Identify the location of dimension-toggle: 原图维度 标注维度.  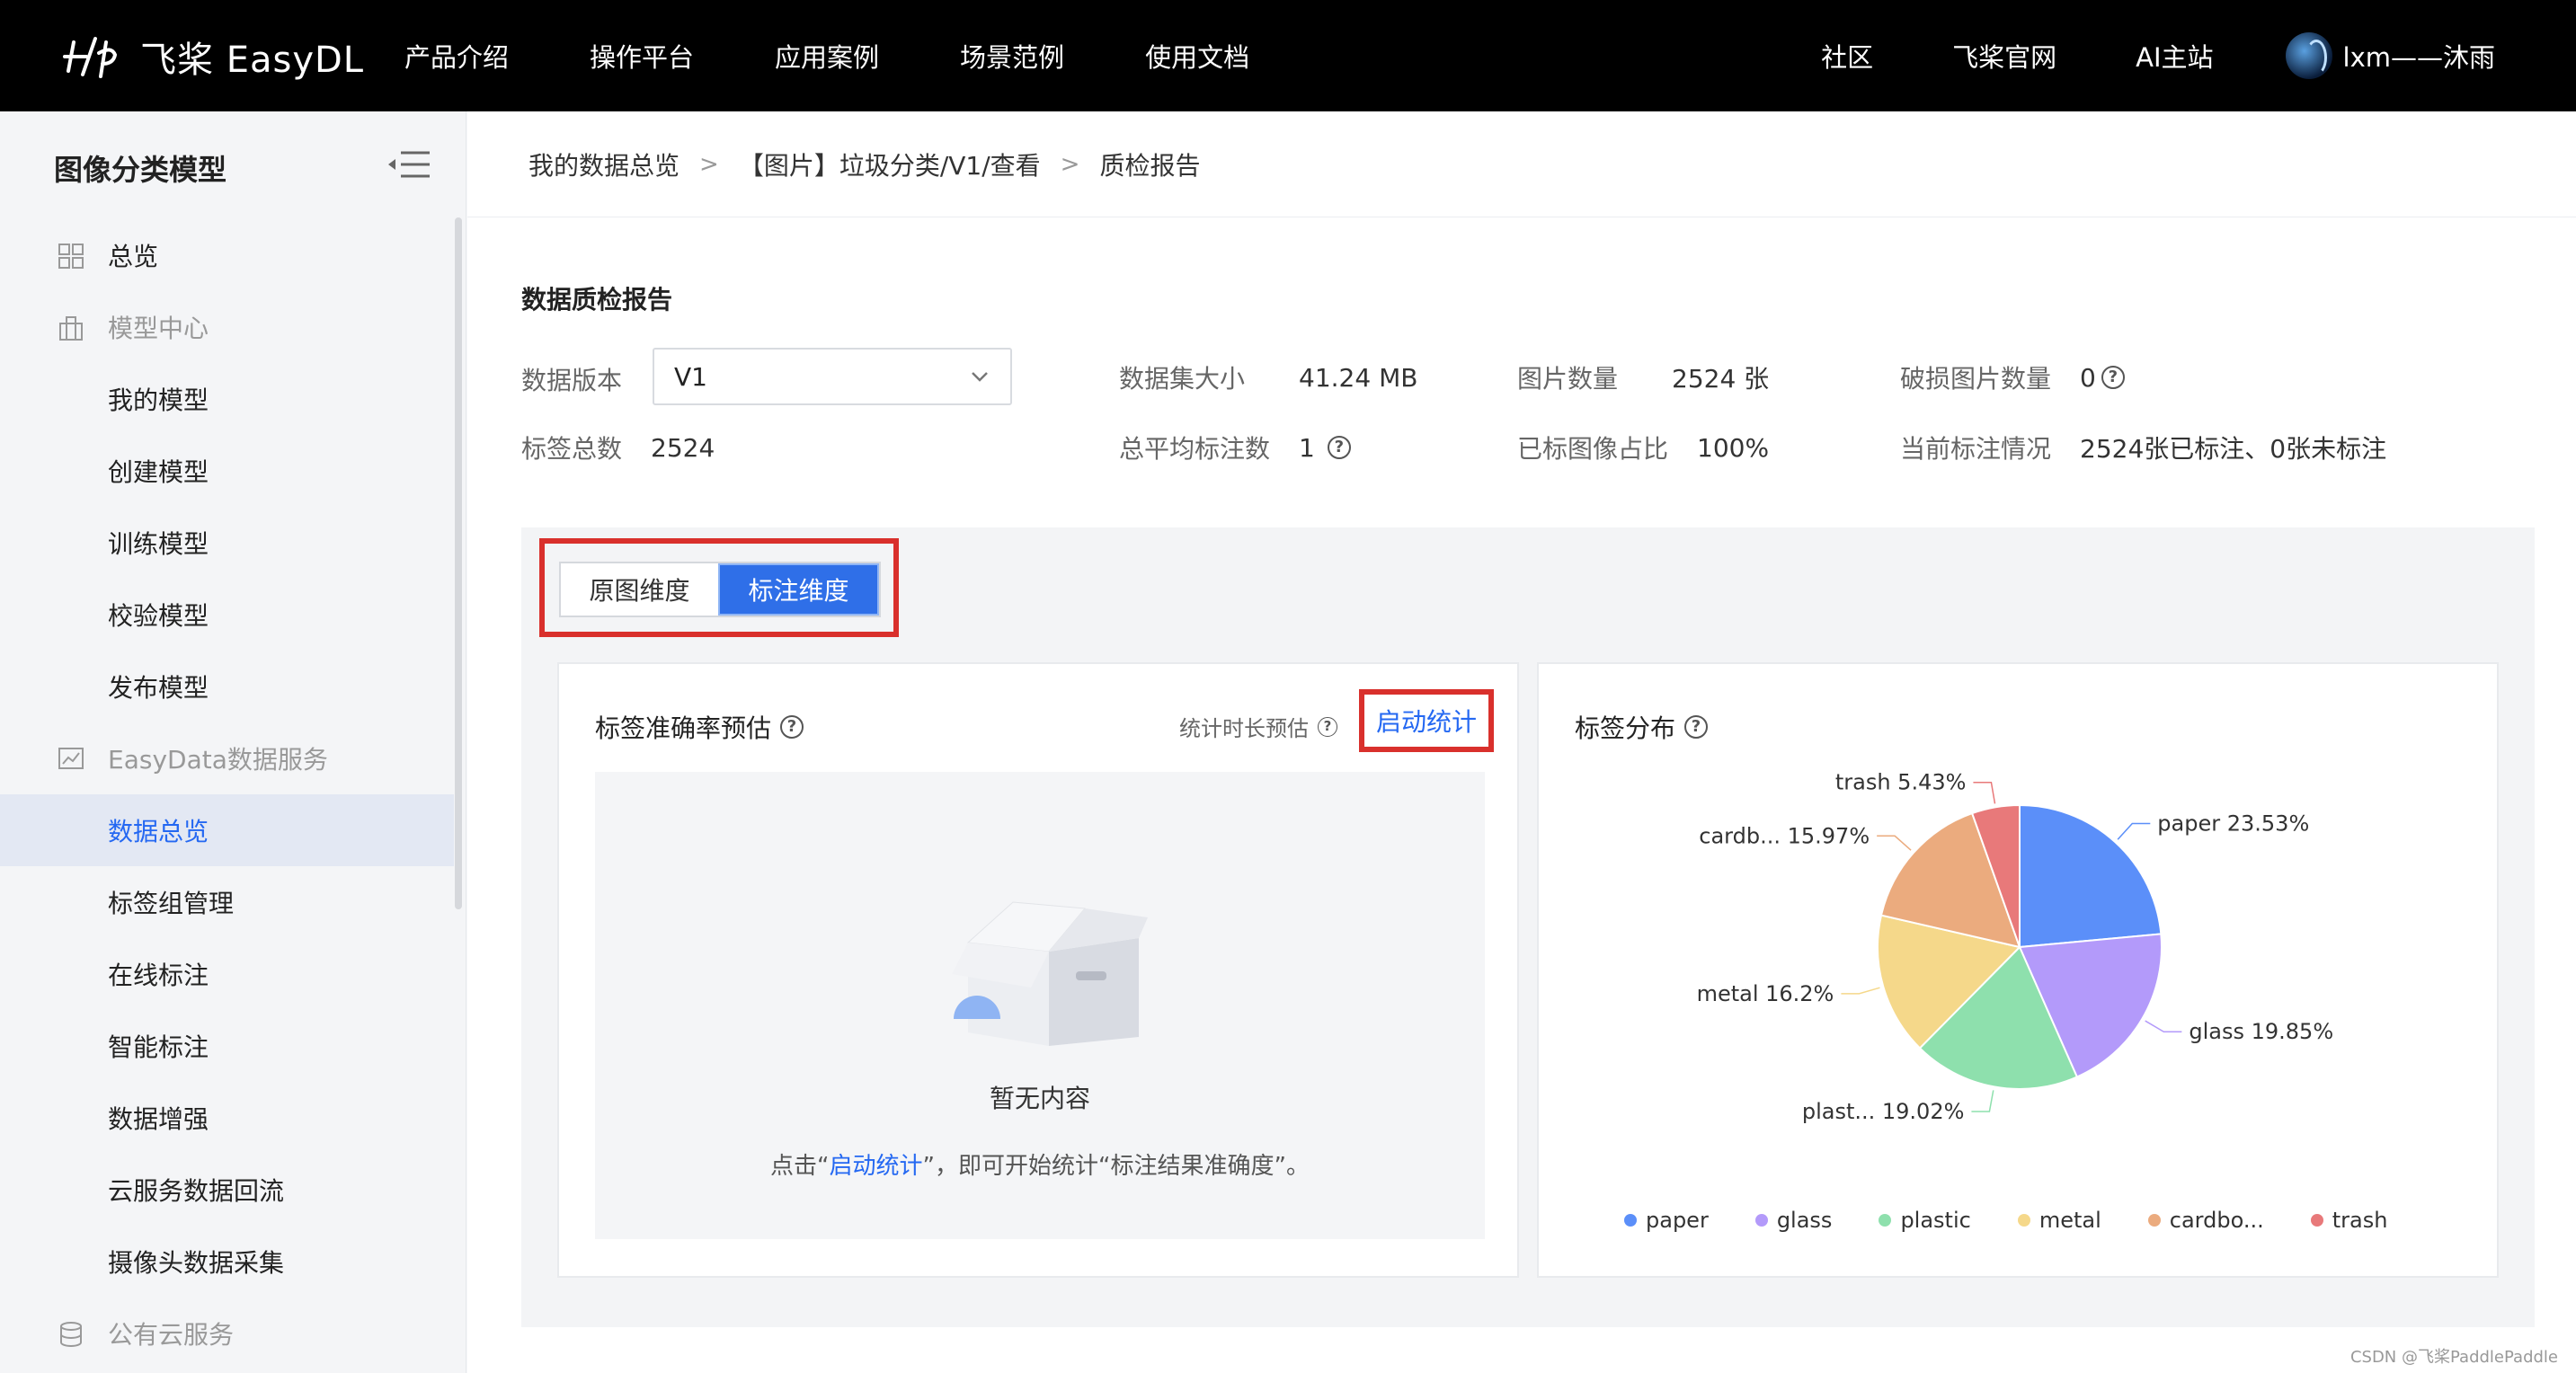
(720, 589).